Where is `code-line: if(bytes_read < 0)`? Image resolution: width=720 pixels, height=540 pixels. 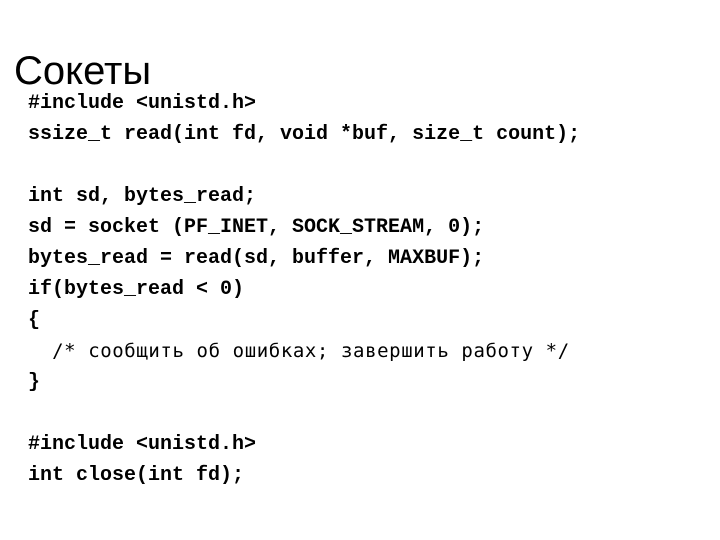
code-line: if(bytes_read < 0) is located at coordinates (136, 289).